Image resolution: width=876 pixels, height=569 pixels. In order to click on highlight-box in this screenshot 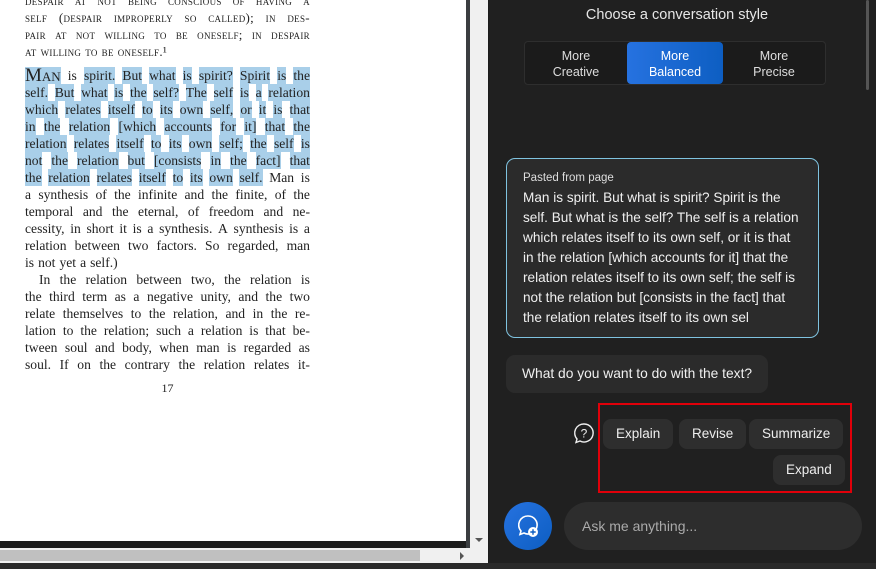, I will do `click(725, 448)`.